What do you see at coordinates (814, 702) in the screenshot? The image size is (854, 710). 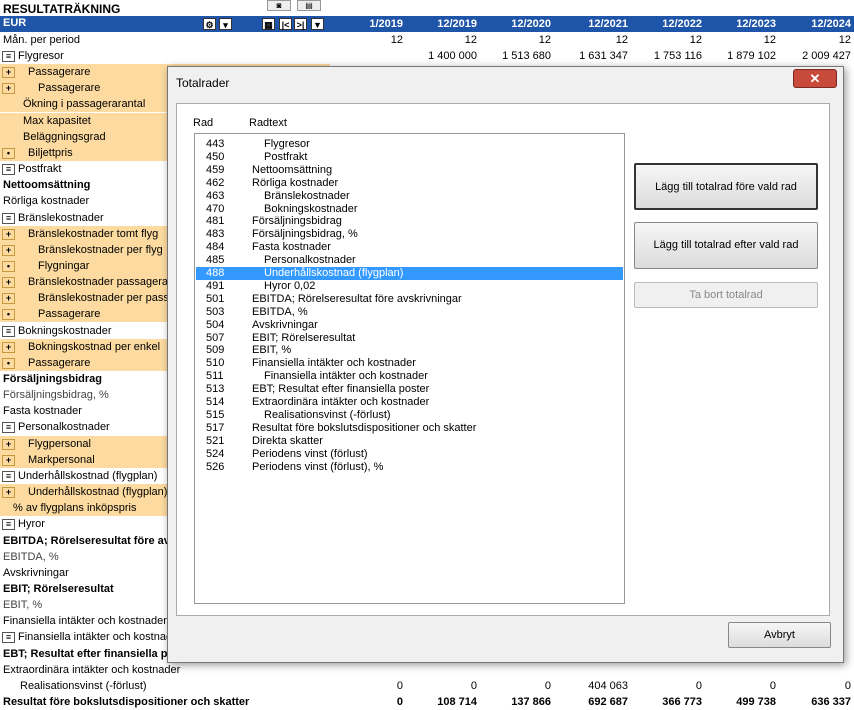 I see `cell: 636 337` at bounding box center [814, 702].